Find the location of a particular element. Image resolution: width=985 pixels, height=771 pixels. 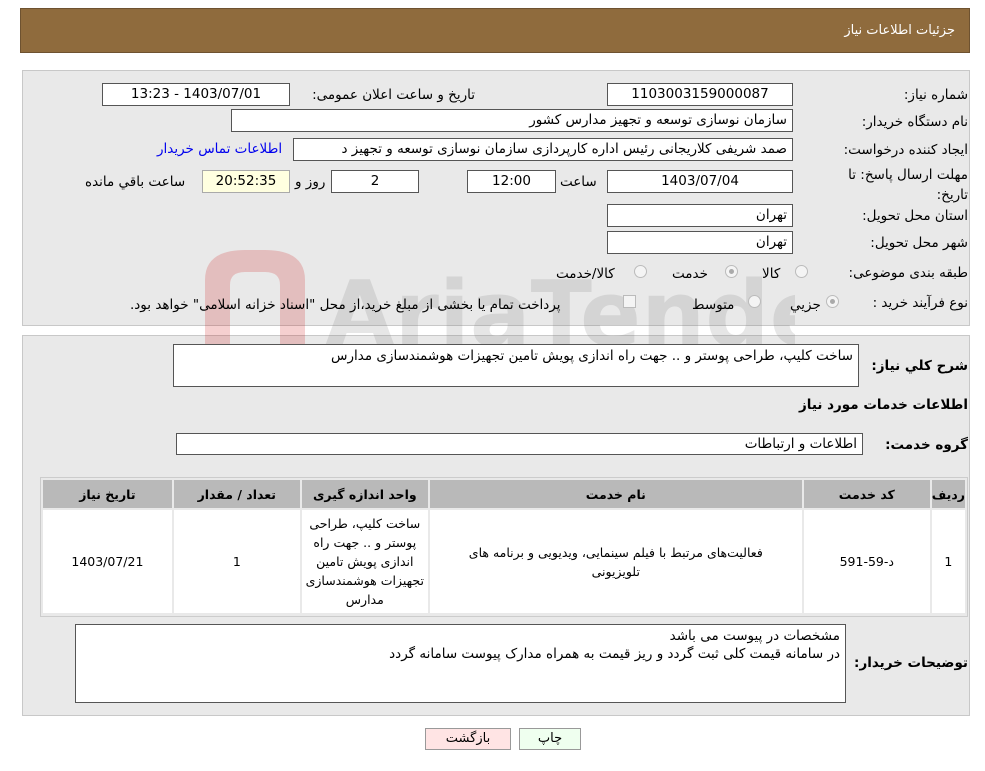

cell-date: 1403/07/21 is located at coordinates (107, 561).